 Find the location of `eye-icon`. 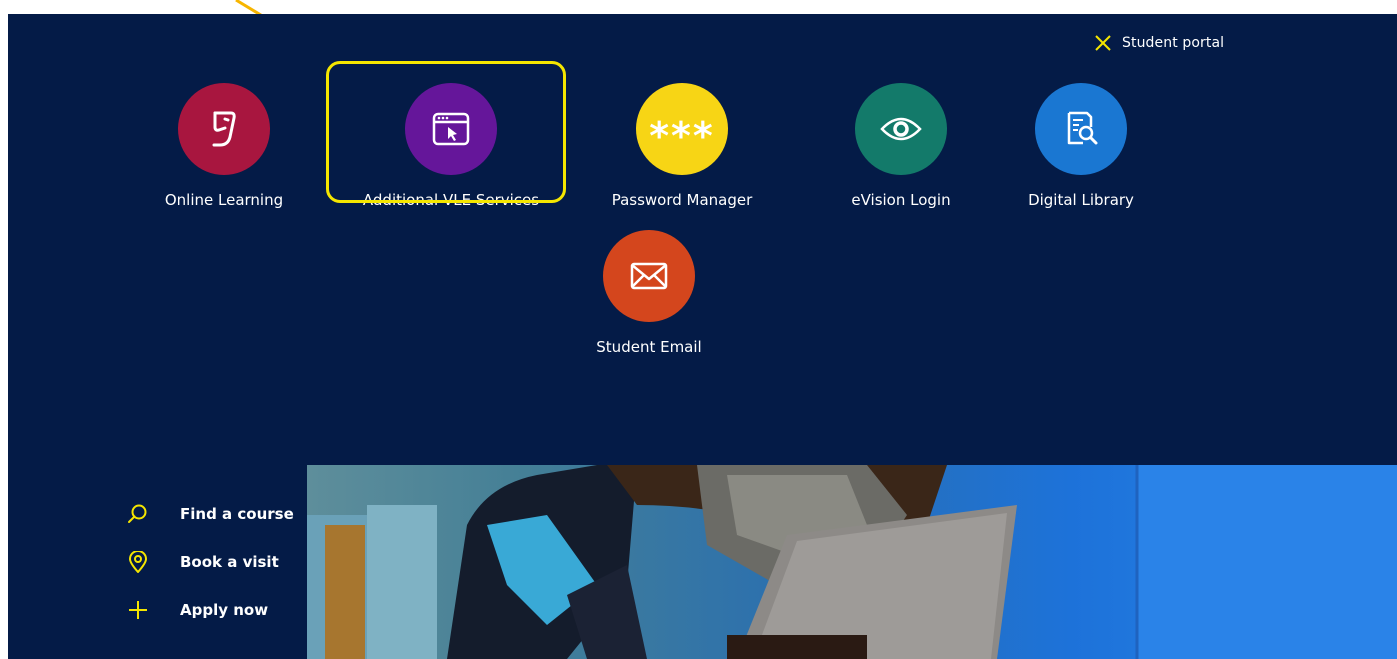

eye-icon is located at coordinates (901, 129).